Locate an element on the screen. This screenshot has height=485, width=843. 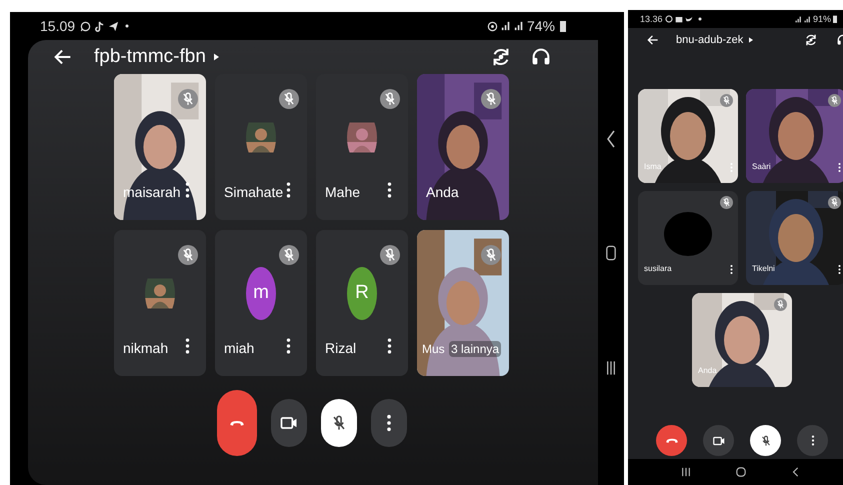
paper-plane-icon is located at coordinates (114, 26).